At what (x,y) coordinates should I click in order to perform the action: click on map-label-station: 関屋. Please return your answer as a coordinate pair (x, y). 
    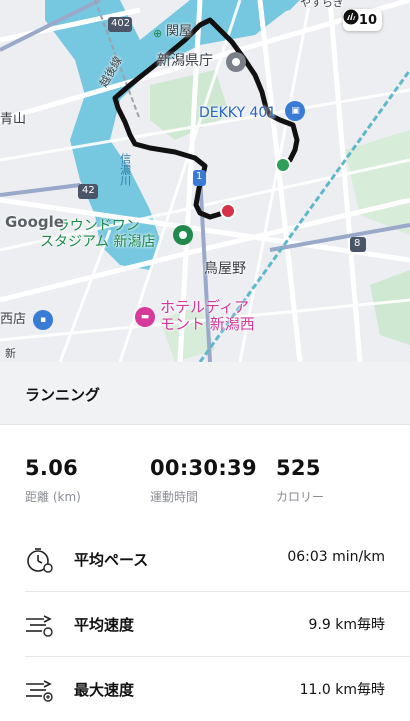
    Looking at the image, I should click on (179, 31).